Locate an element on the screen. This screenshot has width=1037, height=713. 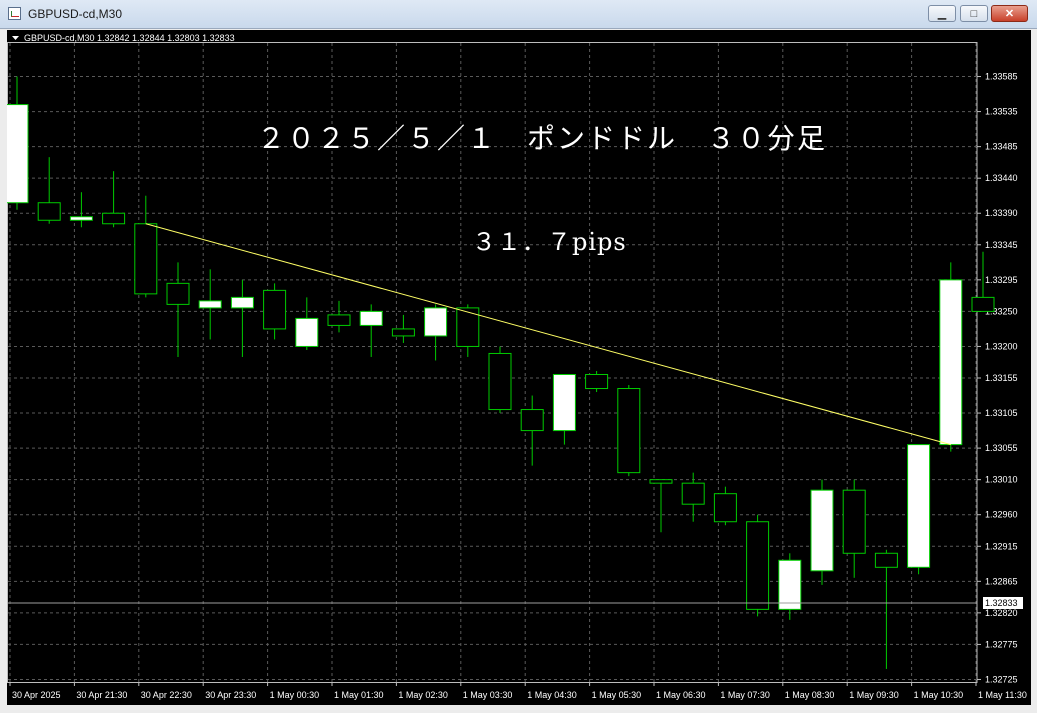
y-tick-label: 1.32865 is located at coordinates (1001, 581).